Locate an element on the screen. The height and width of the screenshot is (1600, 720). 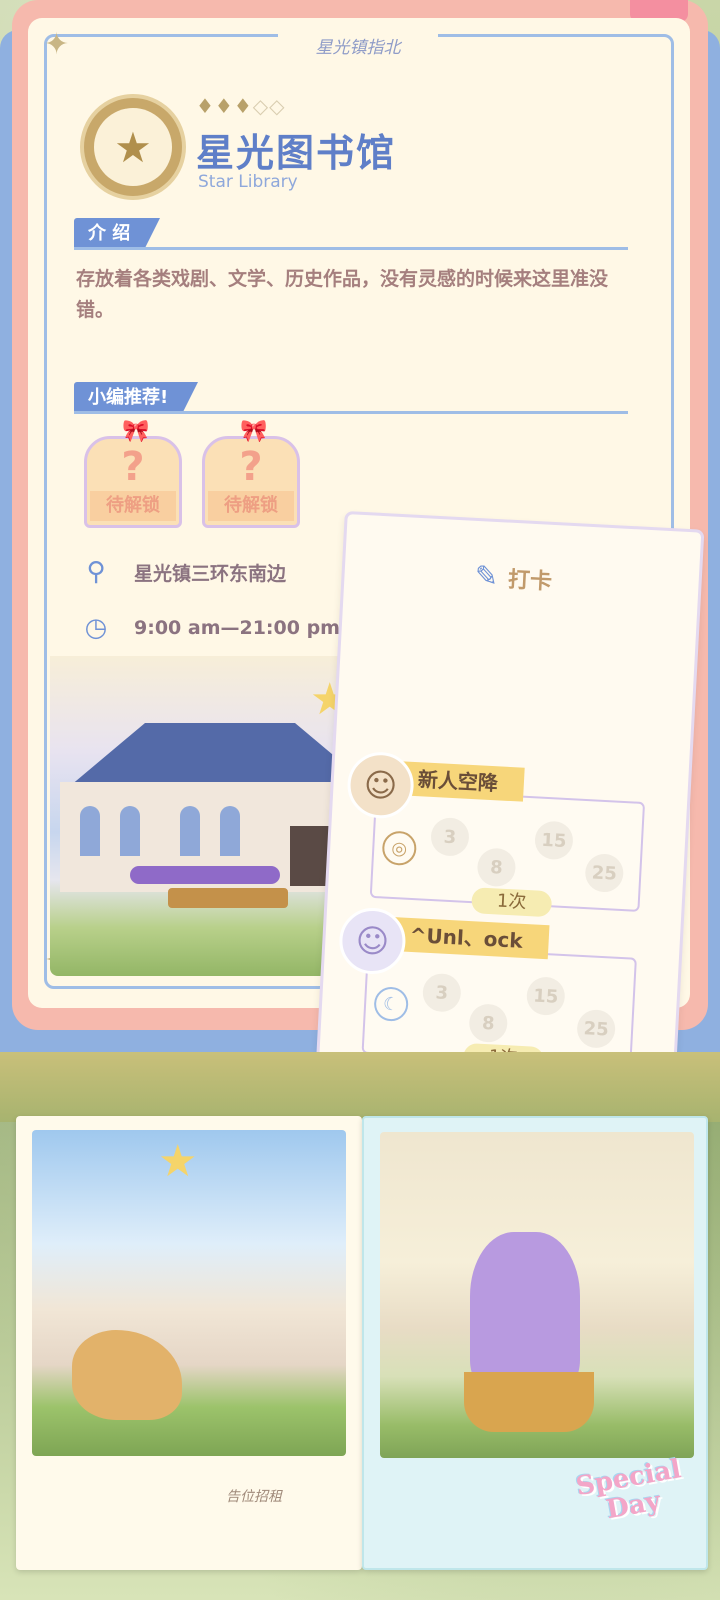
roof is located at coordinates (220, 754).